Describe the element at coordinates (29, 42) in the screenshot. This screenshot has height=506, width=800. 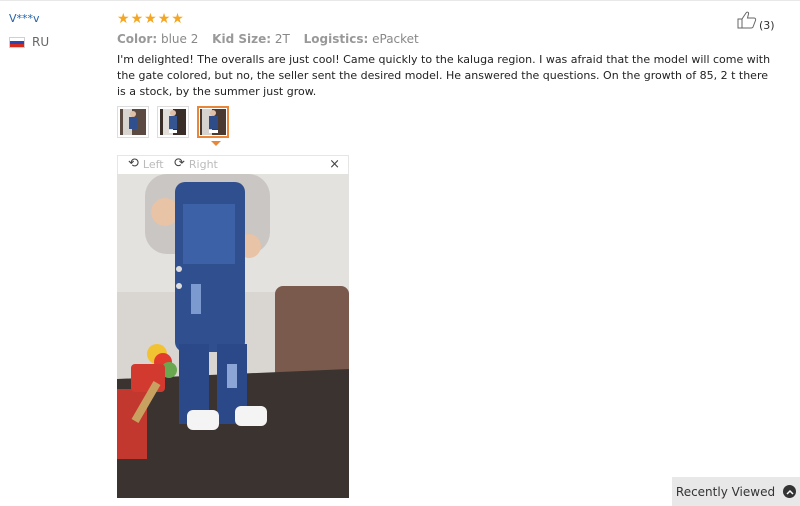
I see `reviewer-country: RU` at that location.